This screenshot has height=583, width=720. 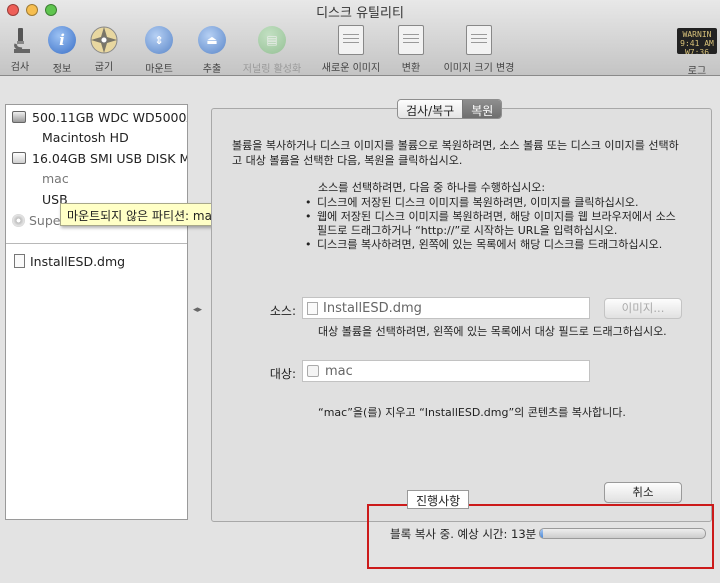 What do you see at coordinates (463, 534) in the screenshot?
I see `progress-status: 블록 복사 중. 예상 시간: 13분` at bounding box center [463, 534].